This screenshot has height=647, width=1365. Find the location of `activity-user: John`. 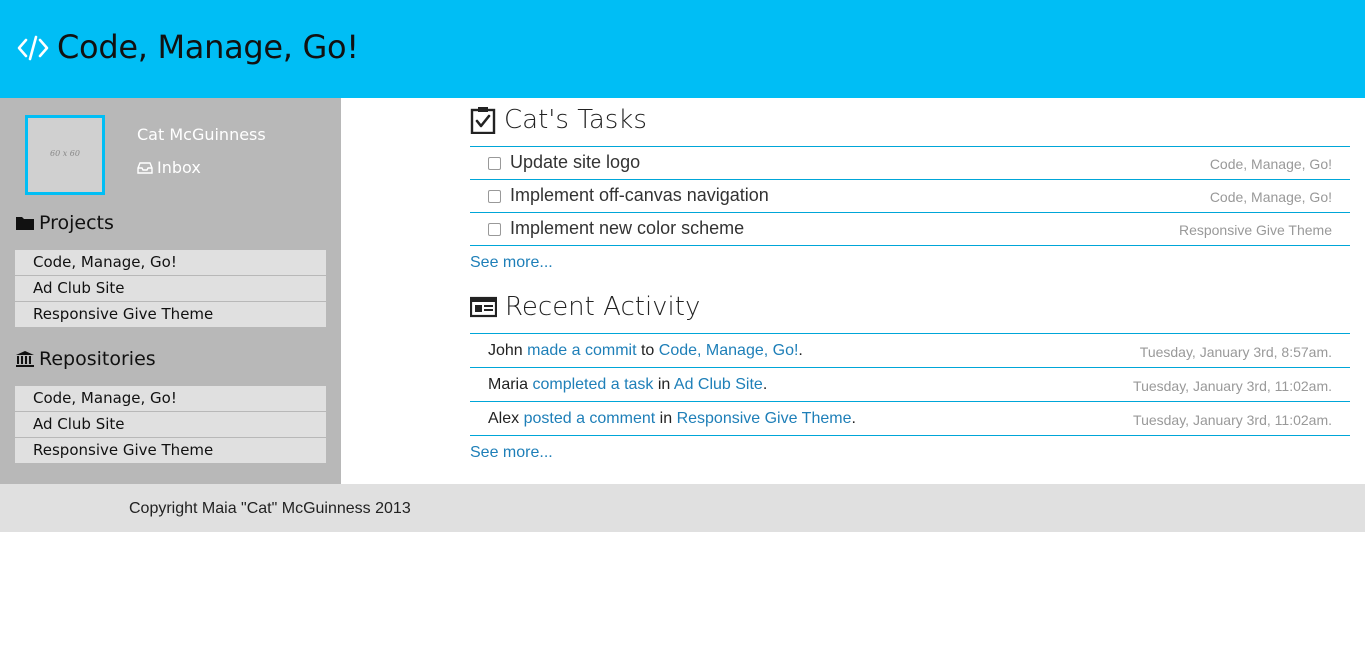

activity-user: John is located at coordinates (505, 350).